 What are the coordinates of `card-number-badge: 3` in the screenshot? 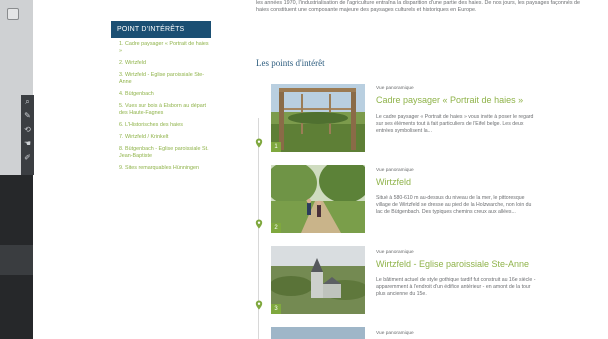 It's located at (276, 309).